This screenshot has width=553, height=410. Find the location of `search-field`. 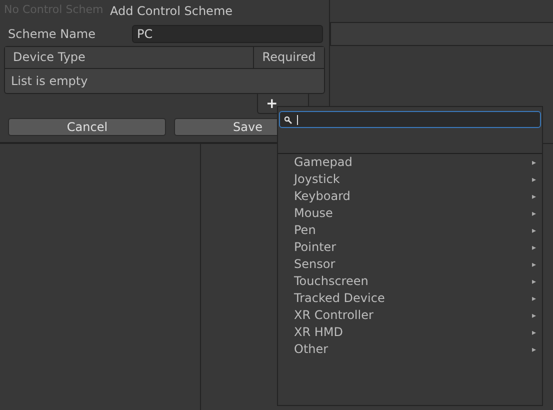

search-field is located at coordinates (410, 119).